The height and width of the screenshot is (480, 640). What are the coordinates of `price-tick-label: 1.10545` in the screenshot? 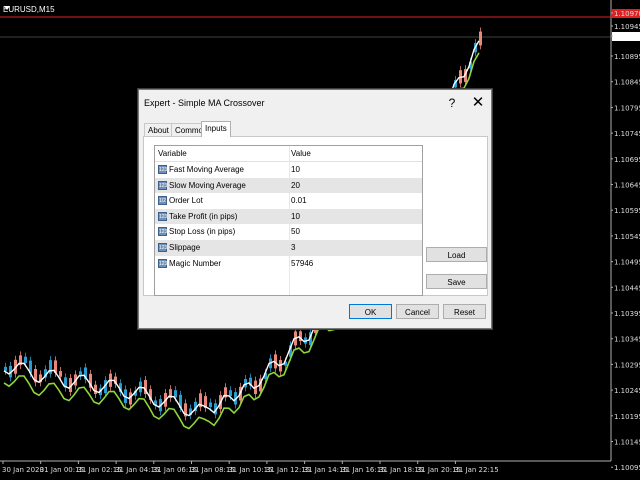 It's located at (627, 237).